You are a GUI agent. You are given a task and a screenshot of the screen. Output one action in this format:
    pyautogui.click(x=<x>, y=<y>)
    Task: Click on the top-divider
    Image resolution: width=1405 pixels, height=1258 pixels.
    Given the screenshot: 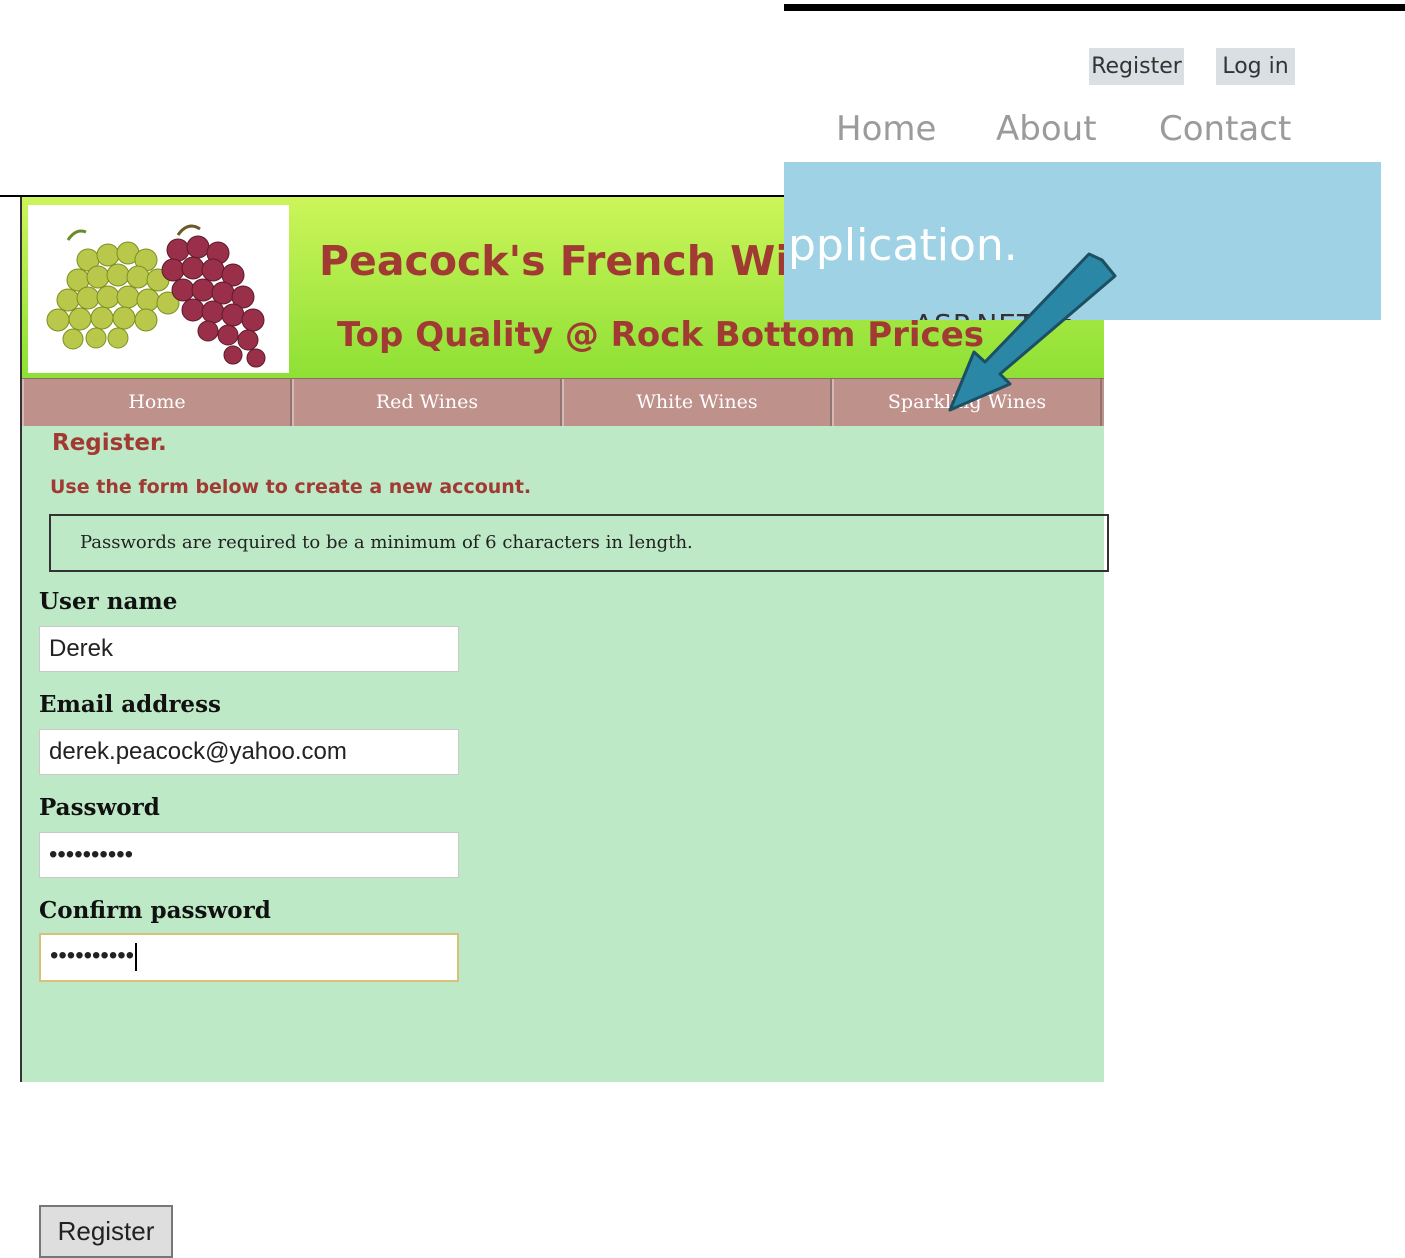 What is the action you would take?
    pyautogui.click(x=1094, y=7)
    